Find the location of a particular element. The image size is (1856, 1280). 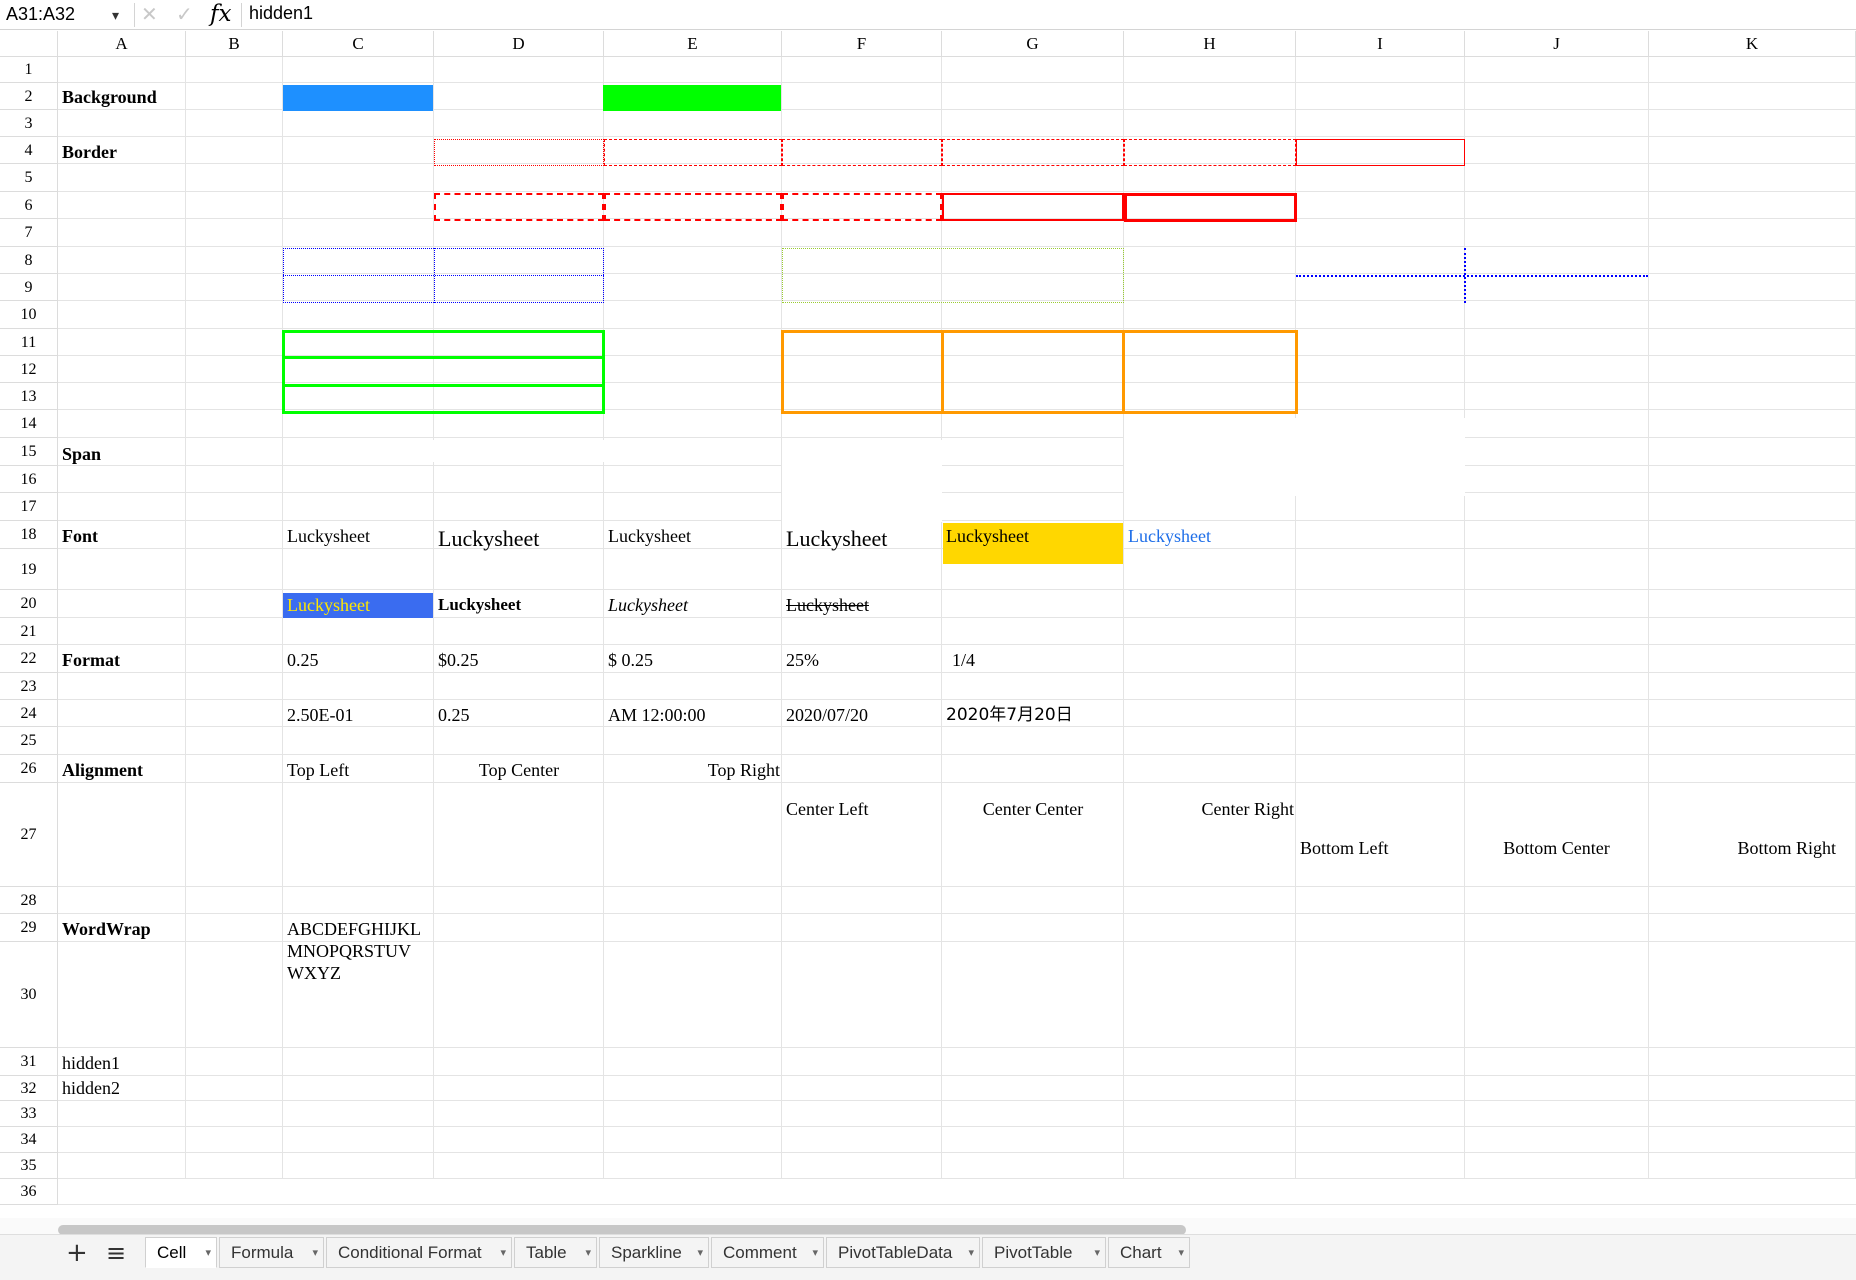

row-header-10: 10 is located at coordinates (29, 315).